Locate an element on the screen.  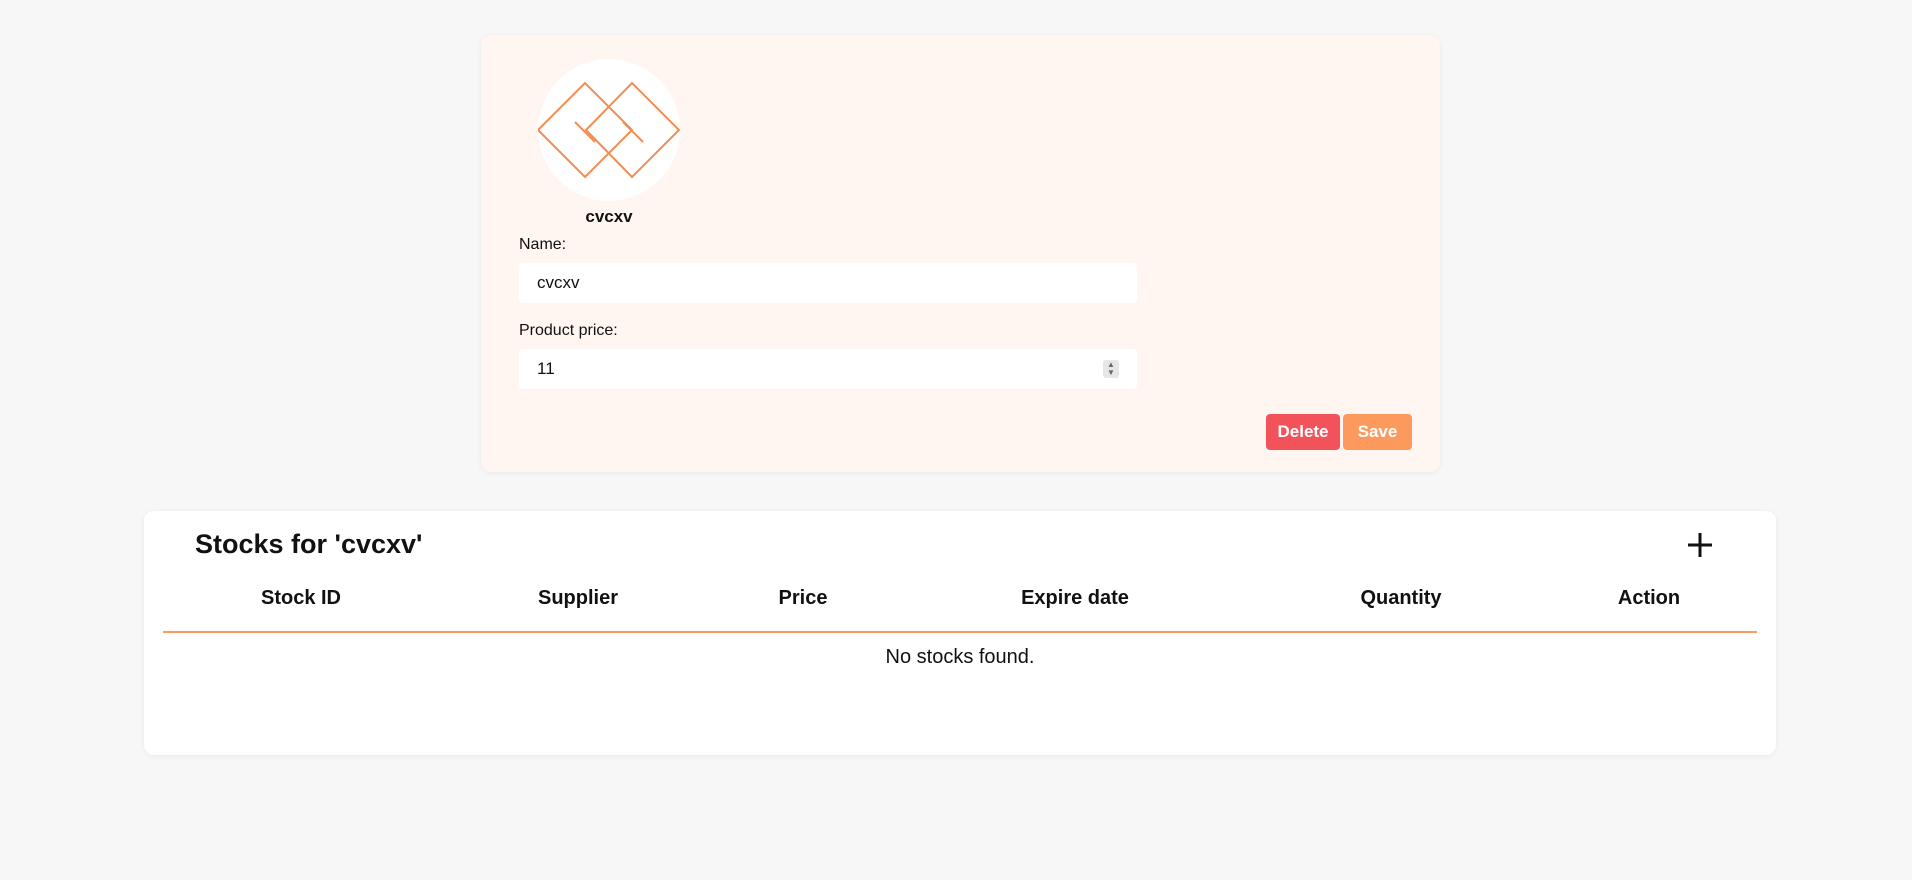
product-avatar is located at coordinates (609, 130).